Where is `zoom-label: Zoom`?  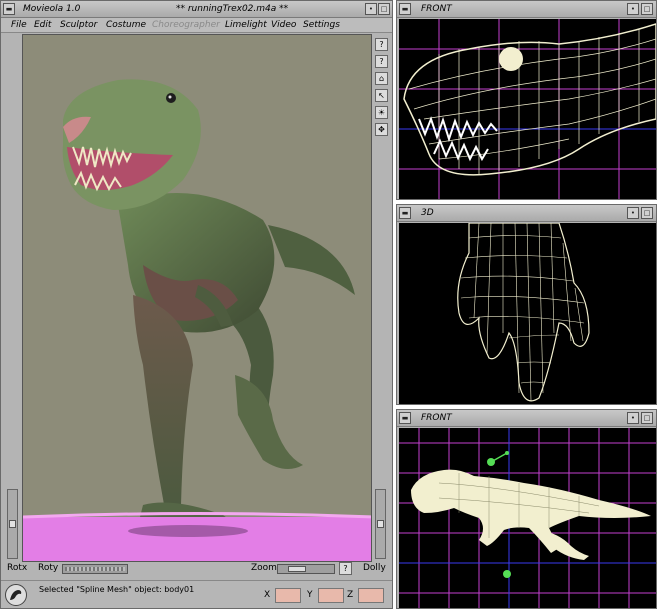
zoom-label: Zoom is located at coordinates (264, 568).